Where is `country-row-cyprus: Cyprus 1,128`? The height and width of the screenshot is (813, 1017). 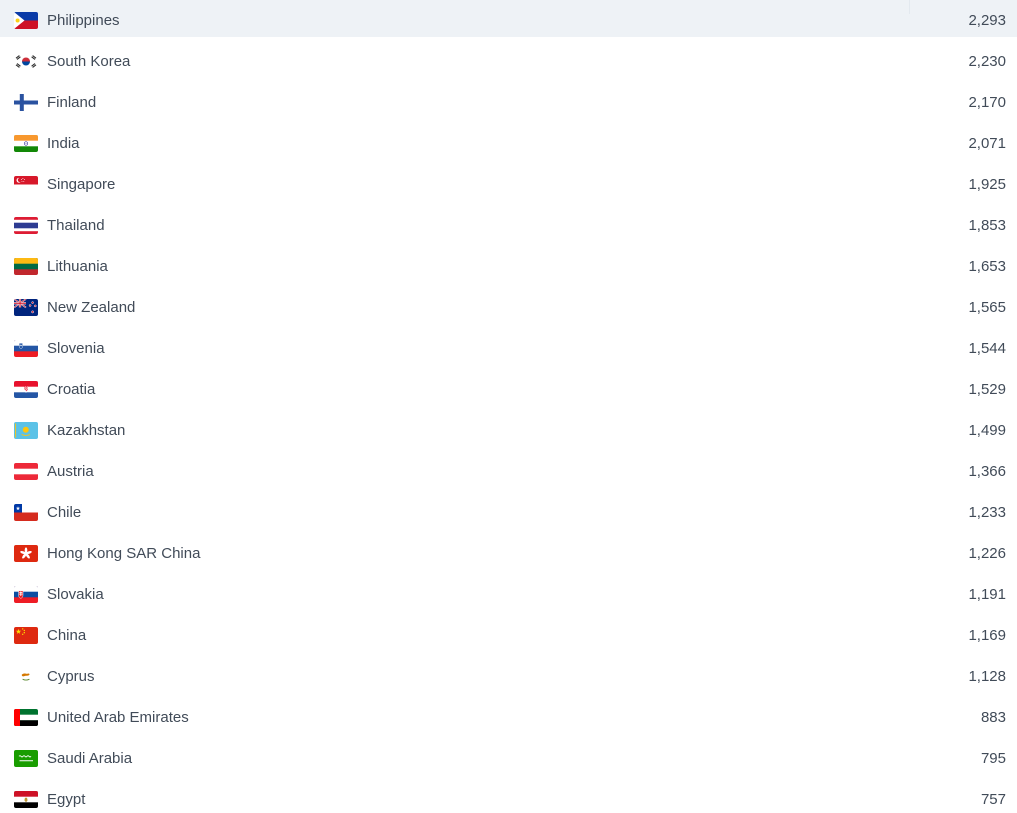 country-row-cyprus: Cyprus 1,128 is located at coordinates (508, 676).